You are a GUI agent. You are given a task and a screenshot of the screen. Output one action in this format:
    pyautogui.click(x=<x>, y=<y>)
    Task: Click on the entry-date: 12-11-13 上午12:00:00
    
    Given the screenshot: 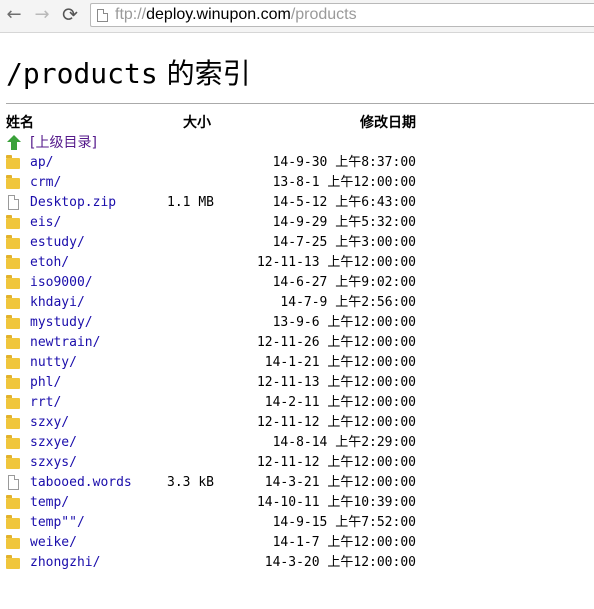 What is the action you would take?
    pyautogui.click(x=336, y=262)
    